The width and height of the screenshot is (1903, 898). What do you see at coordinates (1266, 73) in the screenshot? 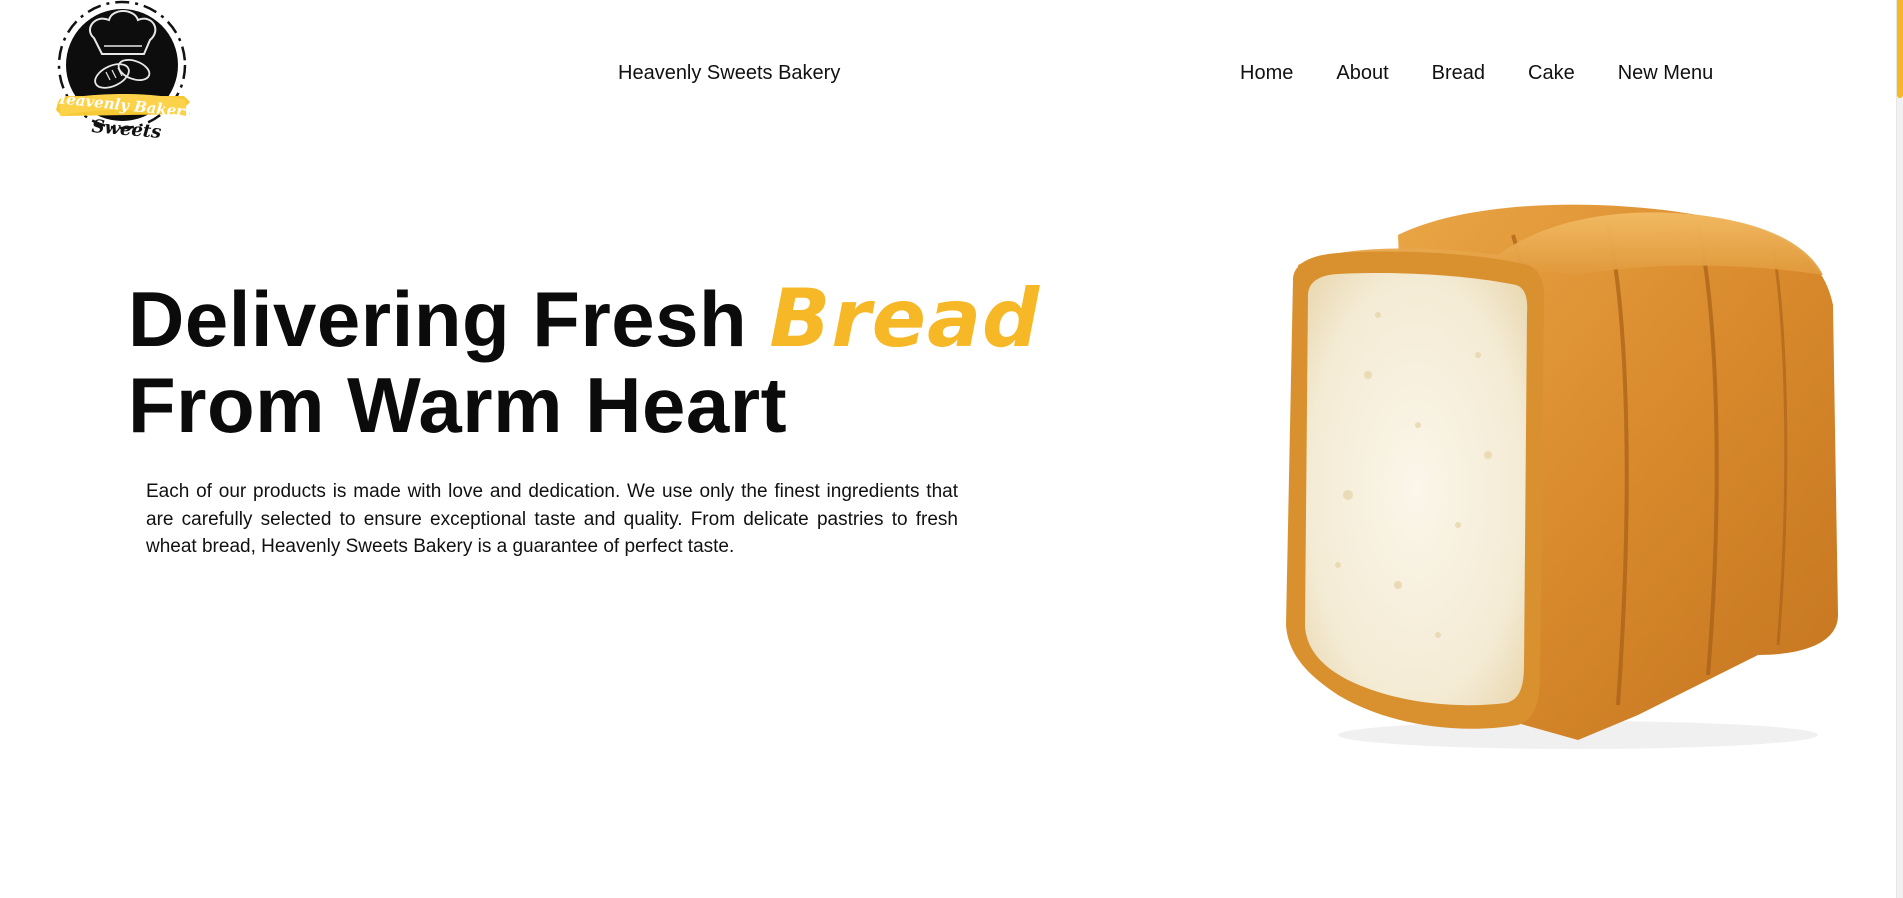
I see `nav-item-home: Home` at bounding box center [1266, 73].